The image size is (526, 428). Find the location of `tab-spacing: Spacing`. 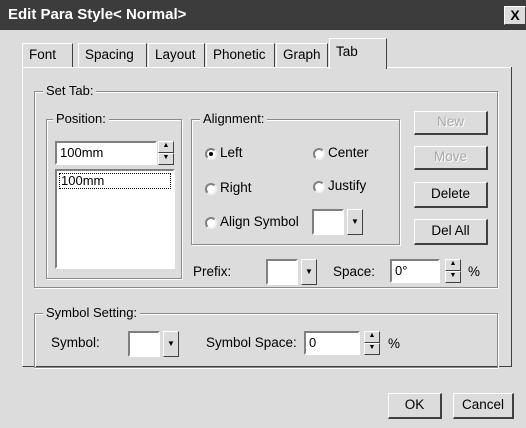

tab-spacing: Spacing is located at coordinates (112, 55).